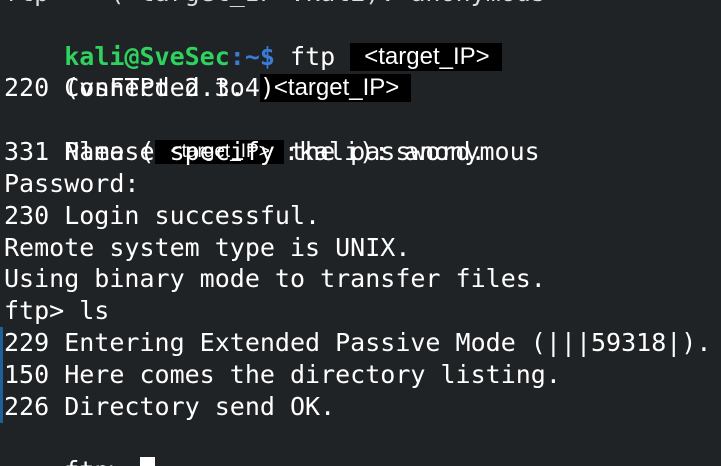 The image size is (721, 466). What do you see at coordinates (282, 374) in the screenshot?
I see `directory-listing-line: 150 Here comes the directory listing.` at bounding box center [282, 374].